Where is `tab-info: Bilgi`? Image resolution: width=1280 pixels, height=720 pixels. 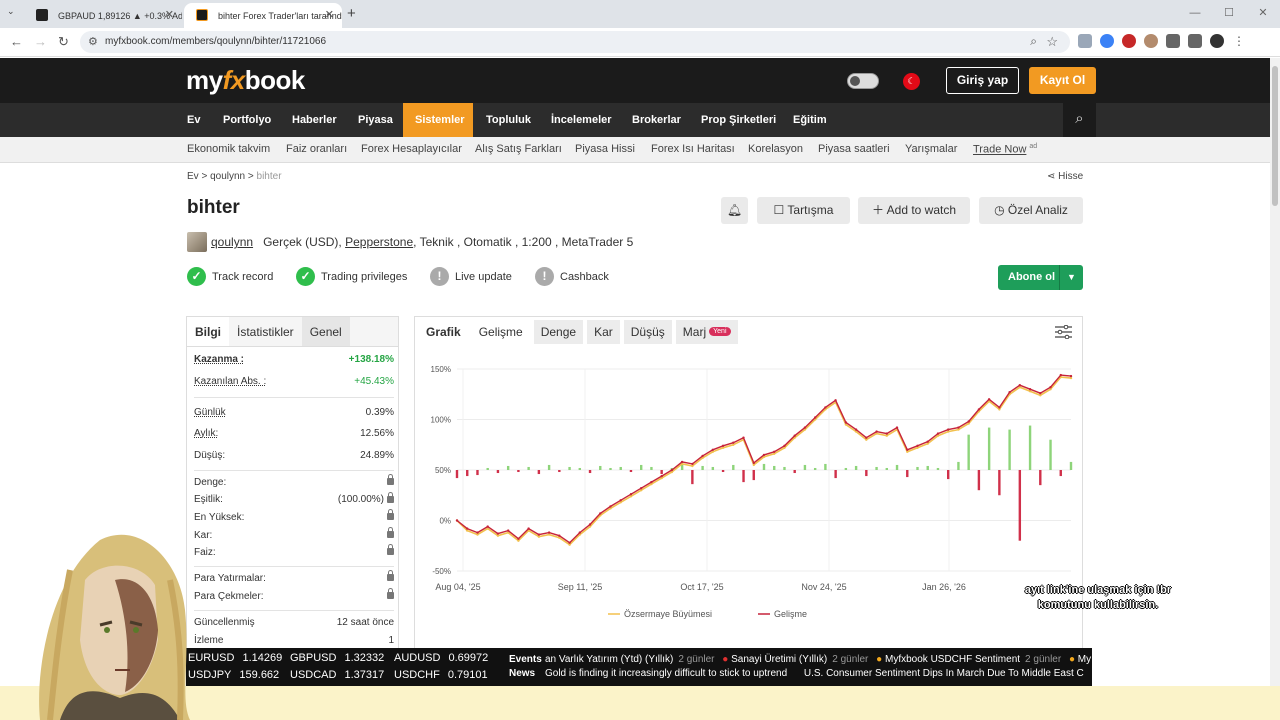 tab-info: Bilgi is located at coordinates (208, 331).